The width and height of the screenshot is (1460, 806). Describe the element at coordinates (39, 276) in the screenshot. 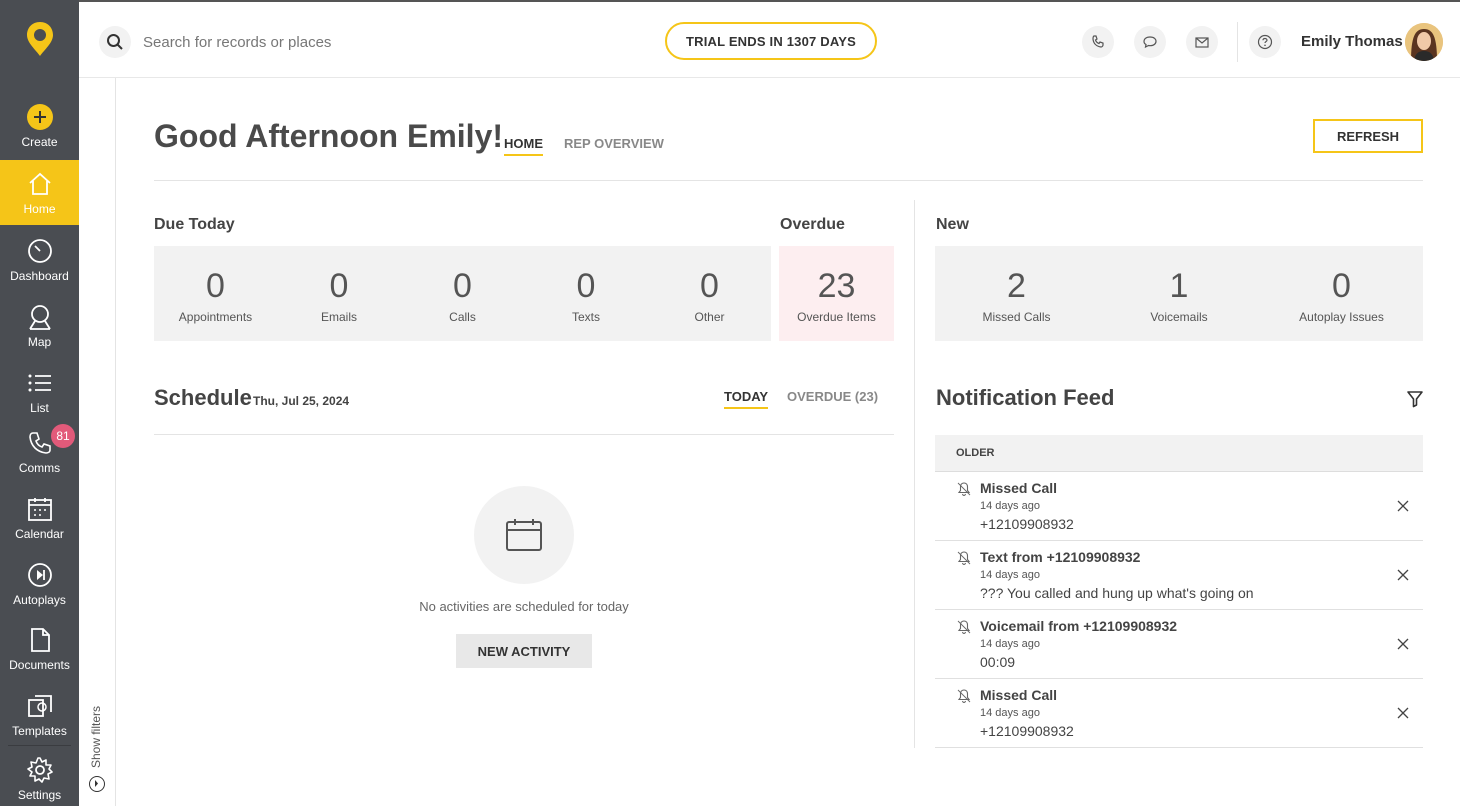

I see `sidebar-item-label: Dashboard` at that location.